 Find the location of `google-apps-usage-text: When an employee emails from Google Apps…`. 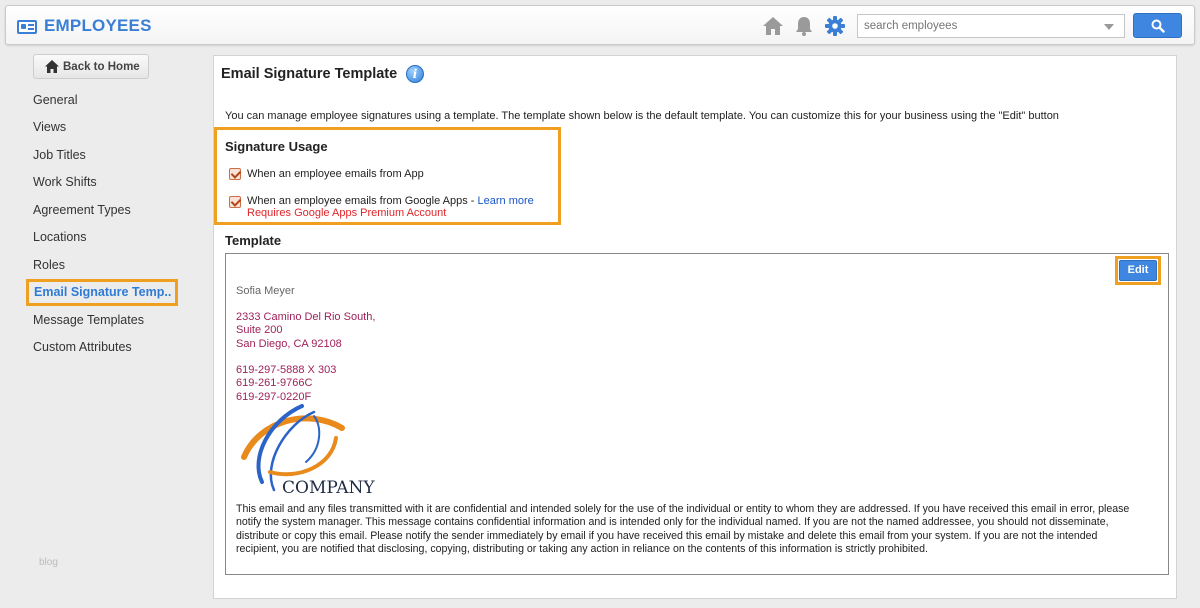

google-apps-usage-text: When an employee emails from Google Apps… is located at coordinates (362, 201).